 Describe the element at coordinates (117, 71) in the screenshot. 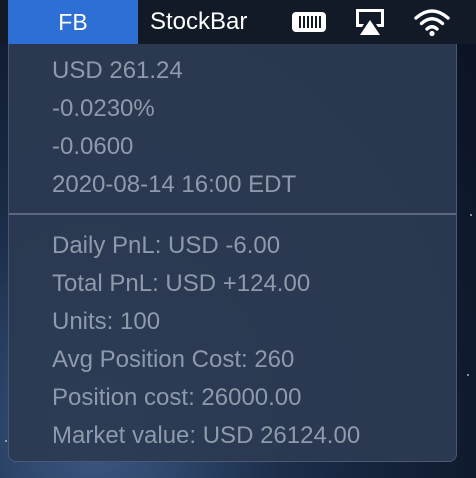

I see `price-item: USD 261.24` at that location.